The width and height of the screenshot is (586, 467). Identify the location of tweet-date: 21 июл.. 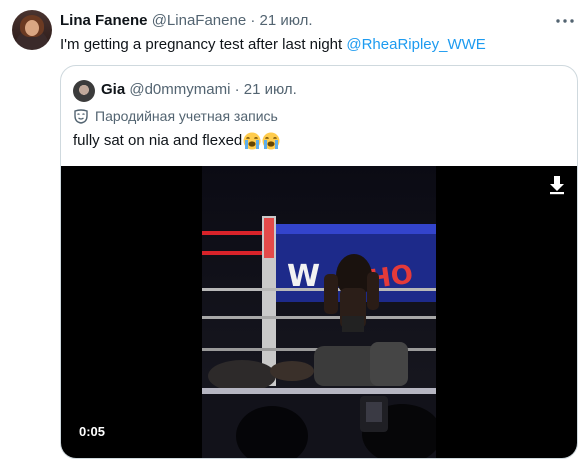
(286, 20).